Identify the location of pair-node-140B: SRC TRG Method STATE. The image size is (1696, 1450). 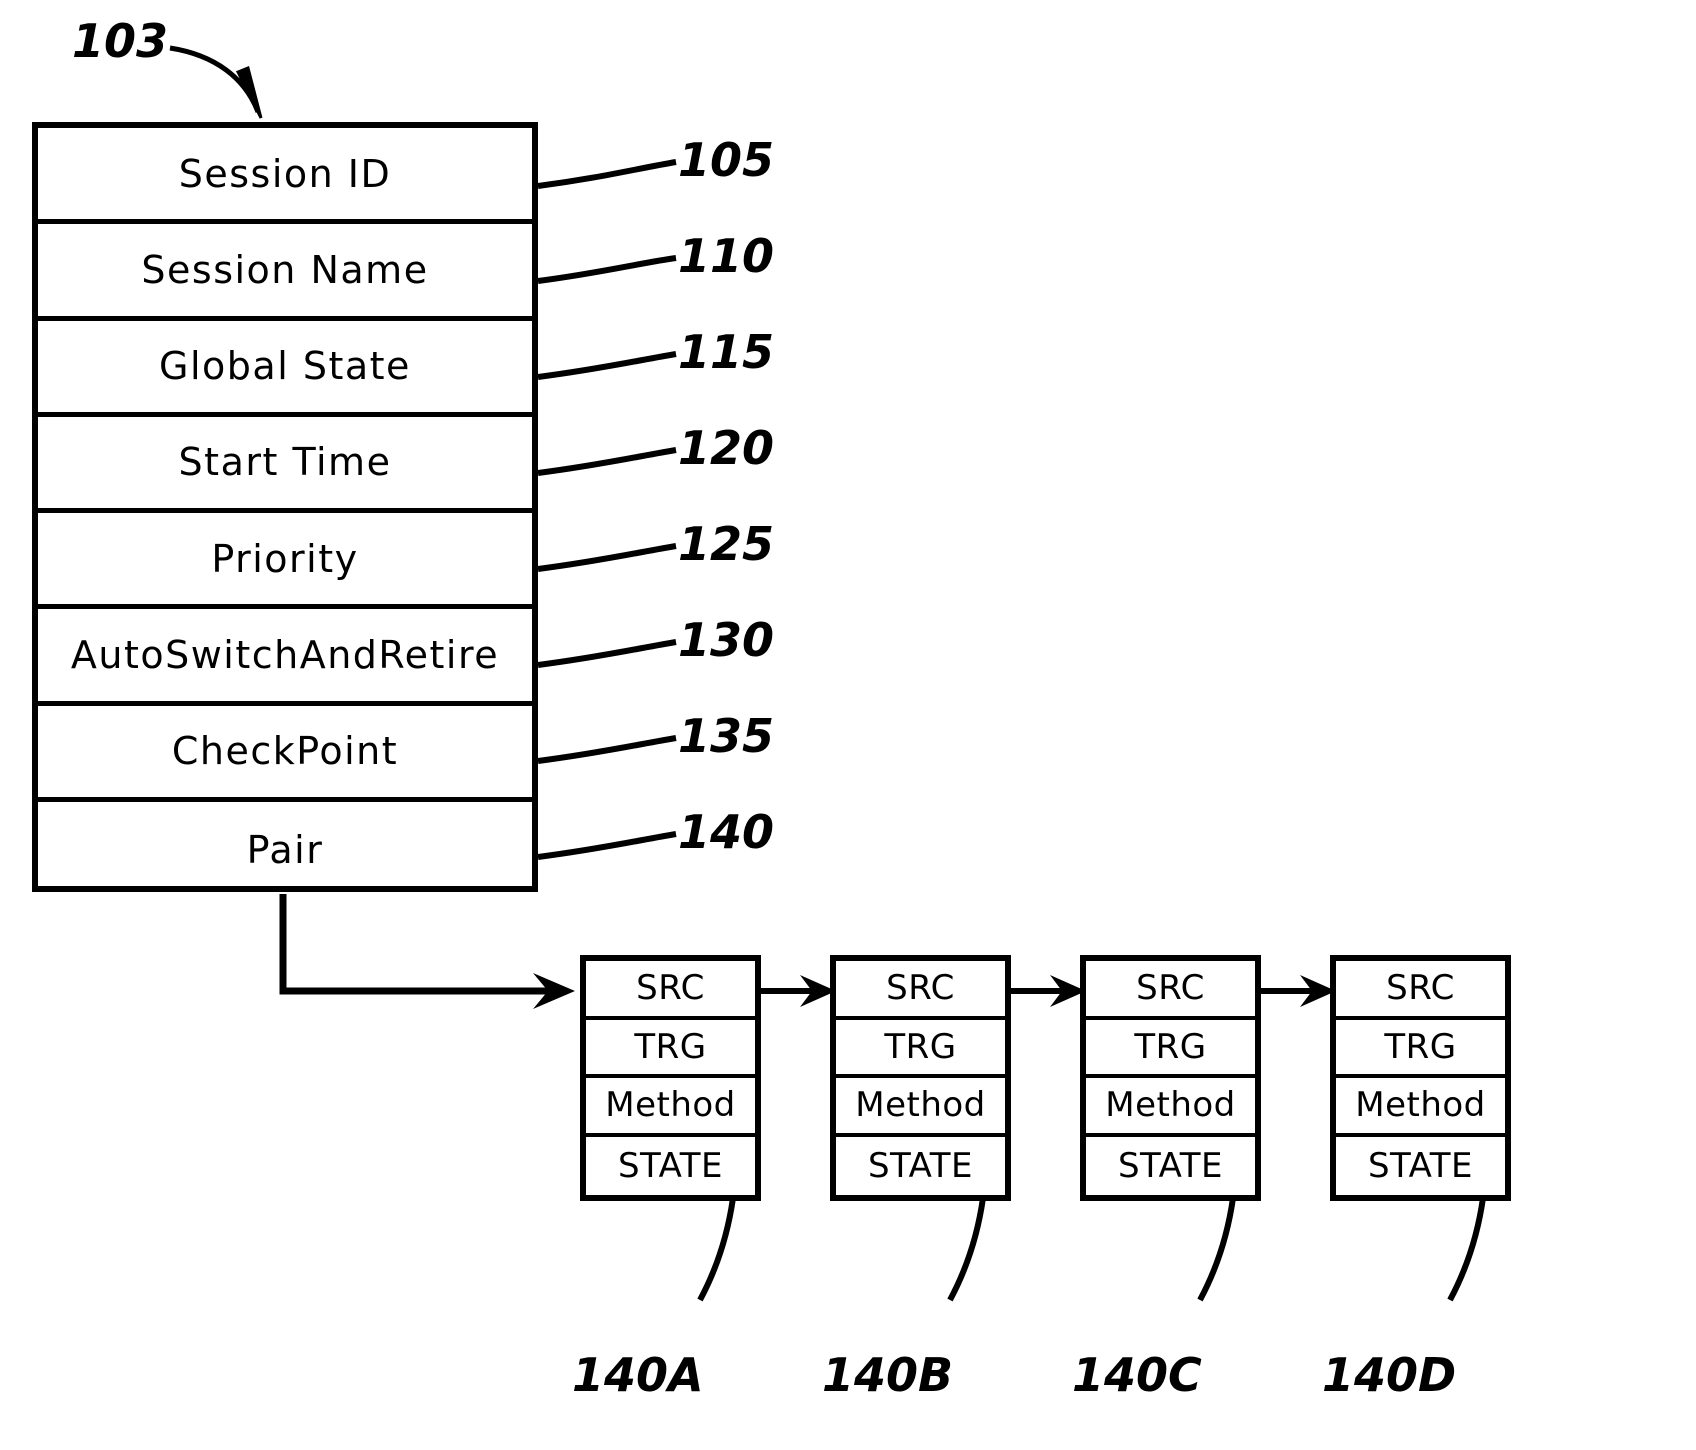
(920, 1078).